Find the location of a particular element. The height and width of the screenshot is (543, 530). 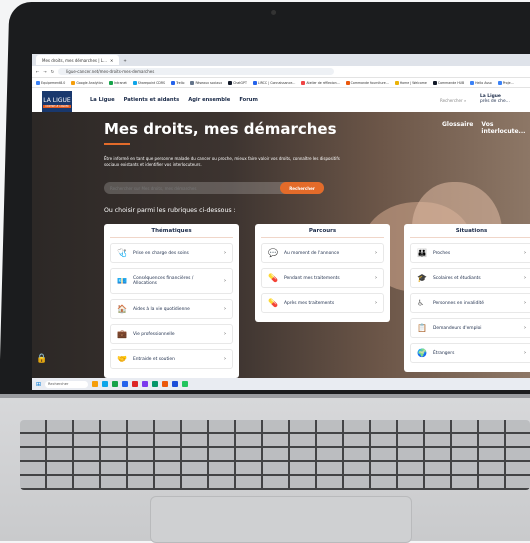

powerpoint-icon is located at coordinates (165, 384).